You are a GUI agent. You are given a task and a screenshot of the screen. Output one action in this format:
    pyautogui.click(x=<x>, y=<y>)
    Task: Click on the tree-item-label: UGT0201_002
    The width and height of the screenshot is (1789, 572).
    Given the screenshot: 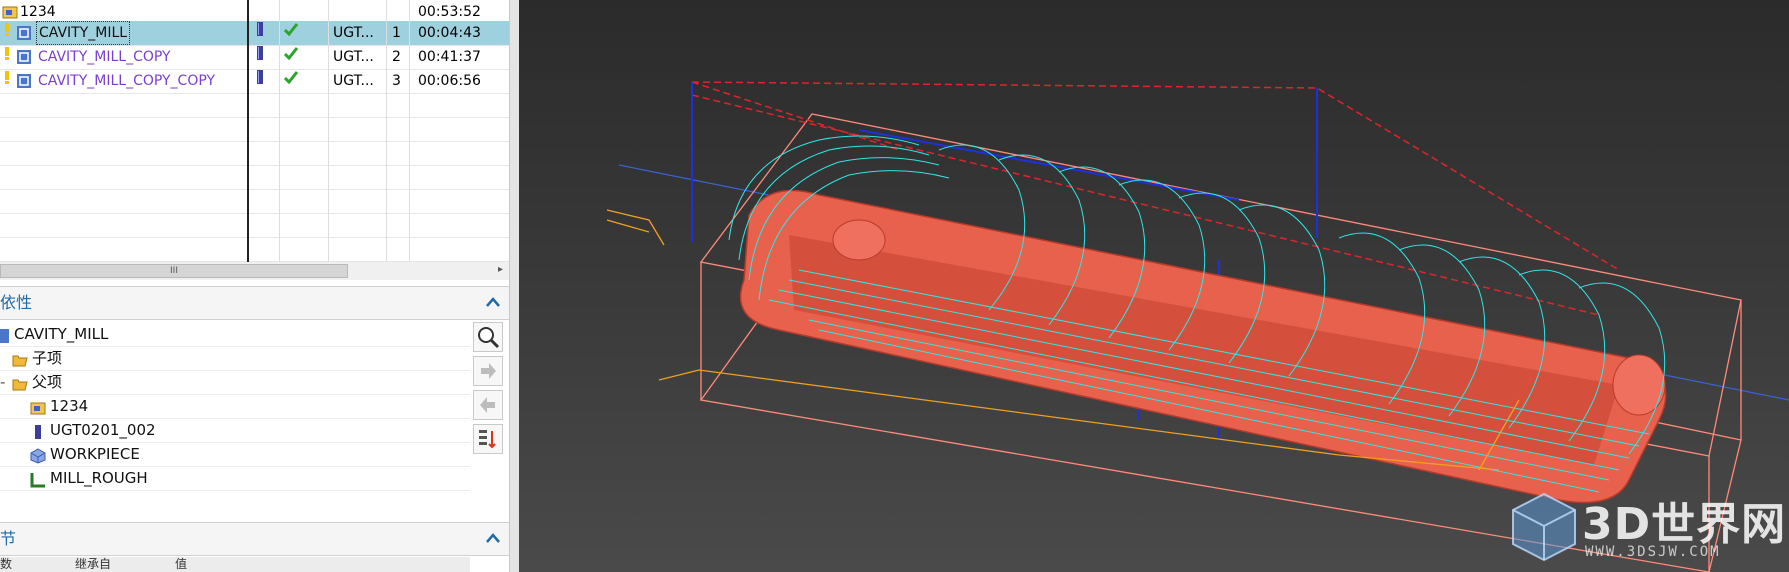 What is the action you would take?
    pyautogui.click(x=103, y=430)
    